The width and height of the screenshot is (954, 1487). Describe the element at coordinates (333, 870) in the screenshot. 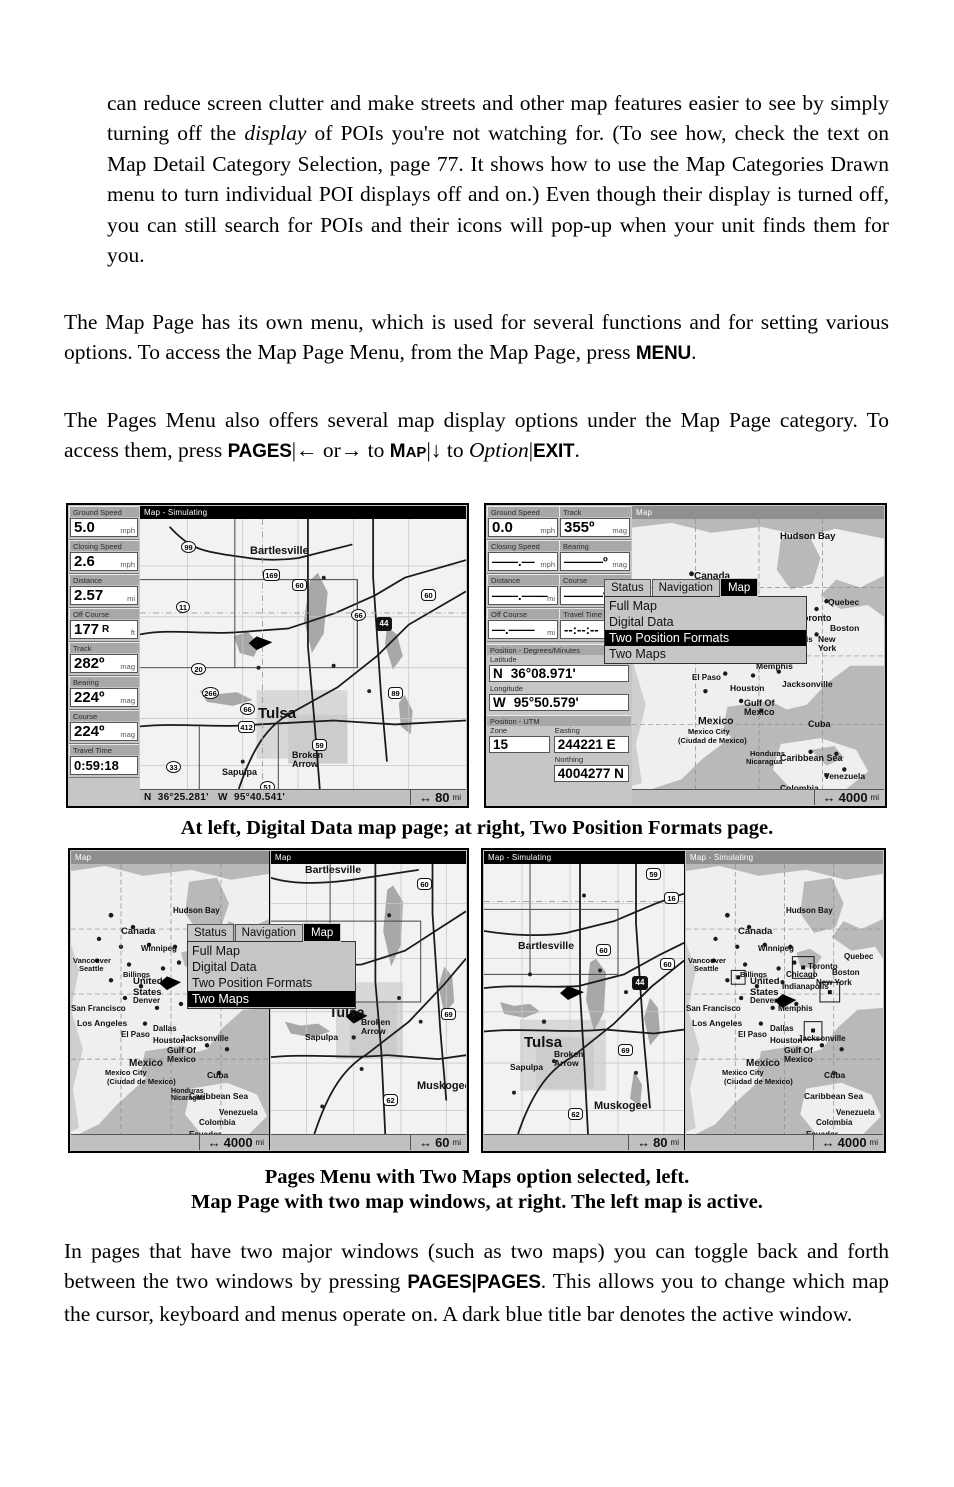

I see `map-label-bartlesville: Bartlesville` at that location.